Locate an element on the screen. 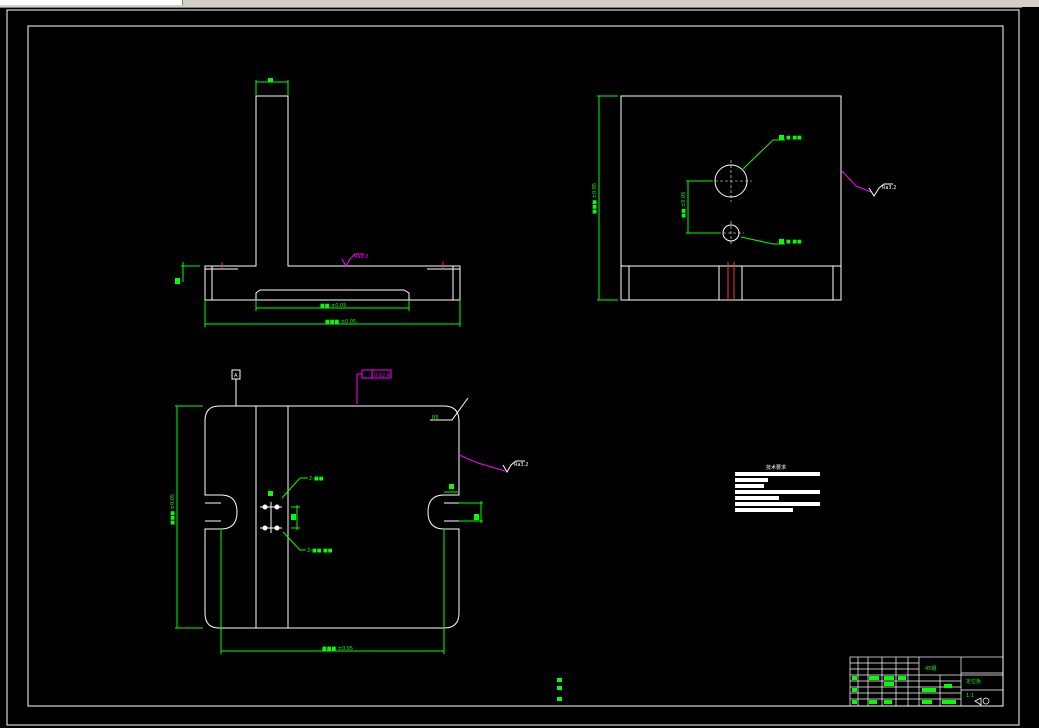 The width and height of the screenshot is (1039, 728). top-roughness-label: Ra3.2 is located at coordinates (521, 465).